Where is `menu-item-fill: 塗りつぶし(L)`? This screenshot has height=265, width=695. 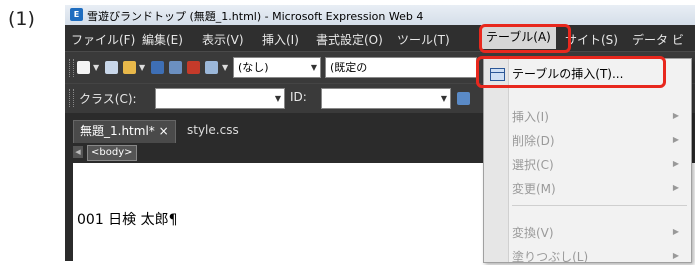
menu-item-fill: 塗りつぶし(L) is located at coordinates (550, 256).